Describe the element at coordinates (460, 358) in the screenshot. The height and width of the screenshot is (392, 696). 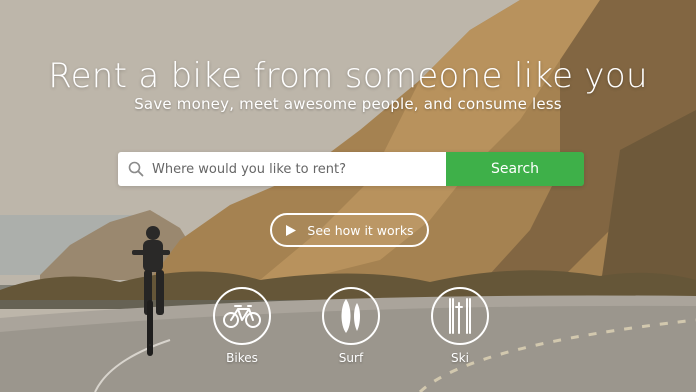
I see `category-ski-label: Ski` at that location.